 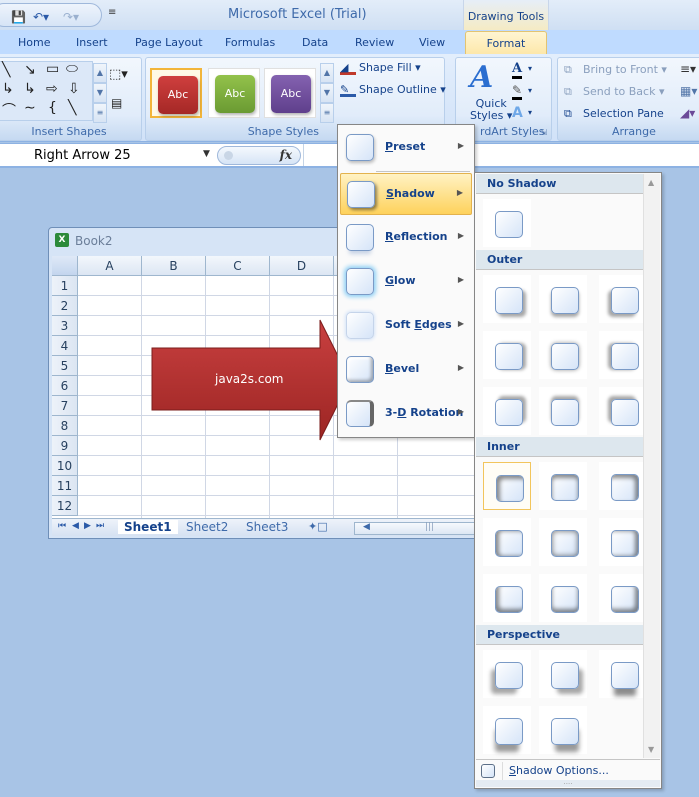 I want to click on tab-insert: Insert, so click(x=92, y=42).